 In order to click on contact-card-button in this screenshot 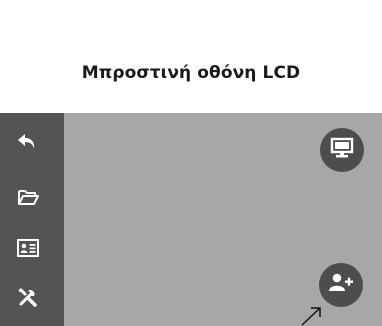, I will do `click(28, 248)`.